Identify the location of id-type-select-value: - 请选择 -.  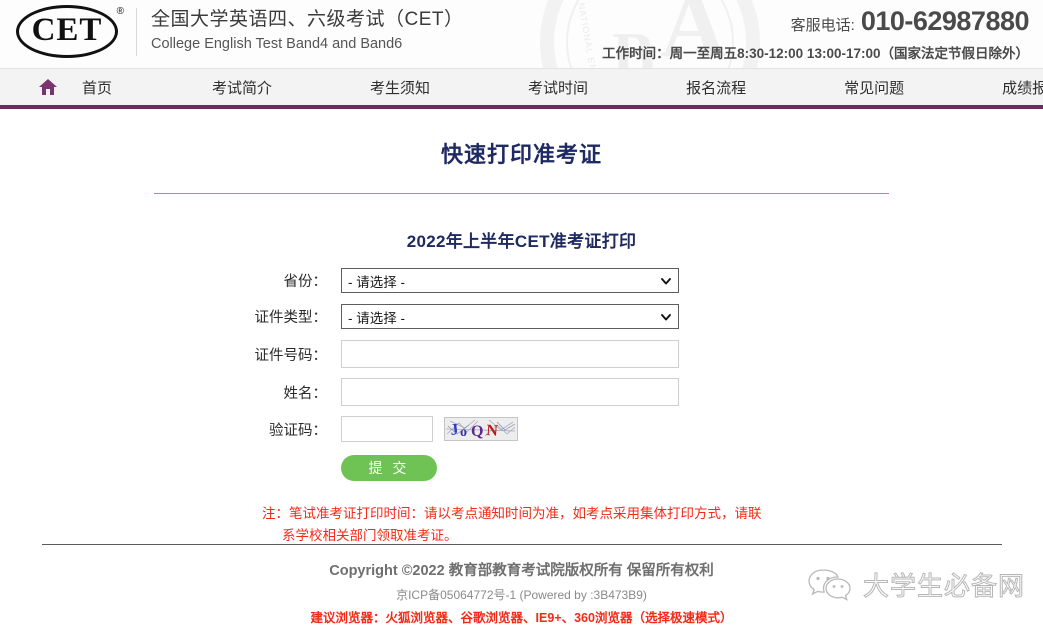
(376, 318).